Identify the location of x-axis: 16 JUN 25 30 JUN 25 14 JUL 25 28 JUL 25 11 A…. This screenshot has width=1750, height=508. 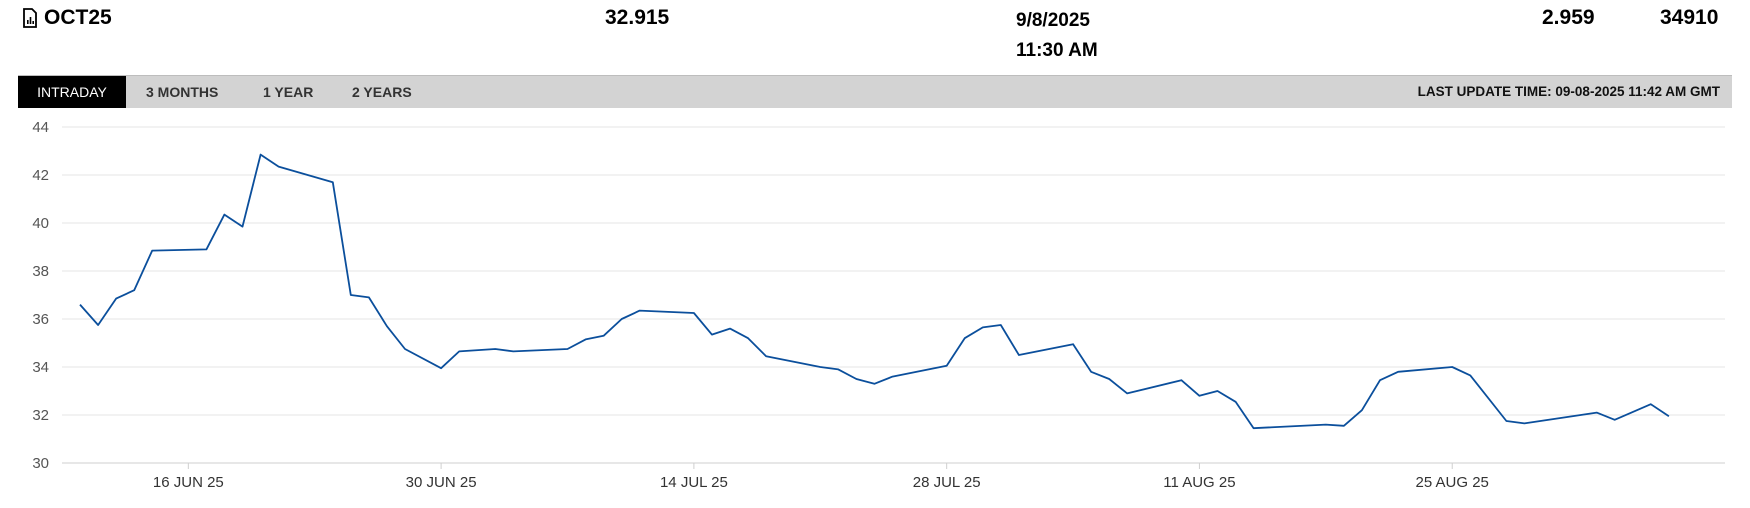
(821, 477).